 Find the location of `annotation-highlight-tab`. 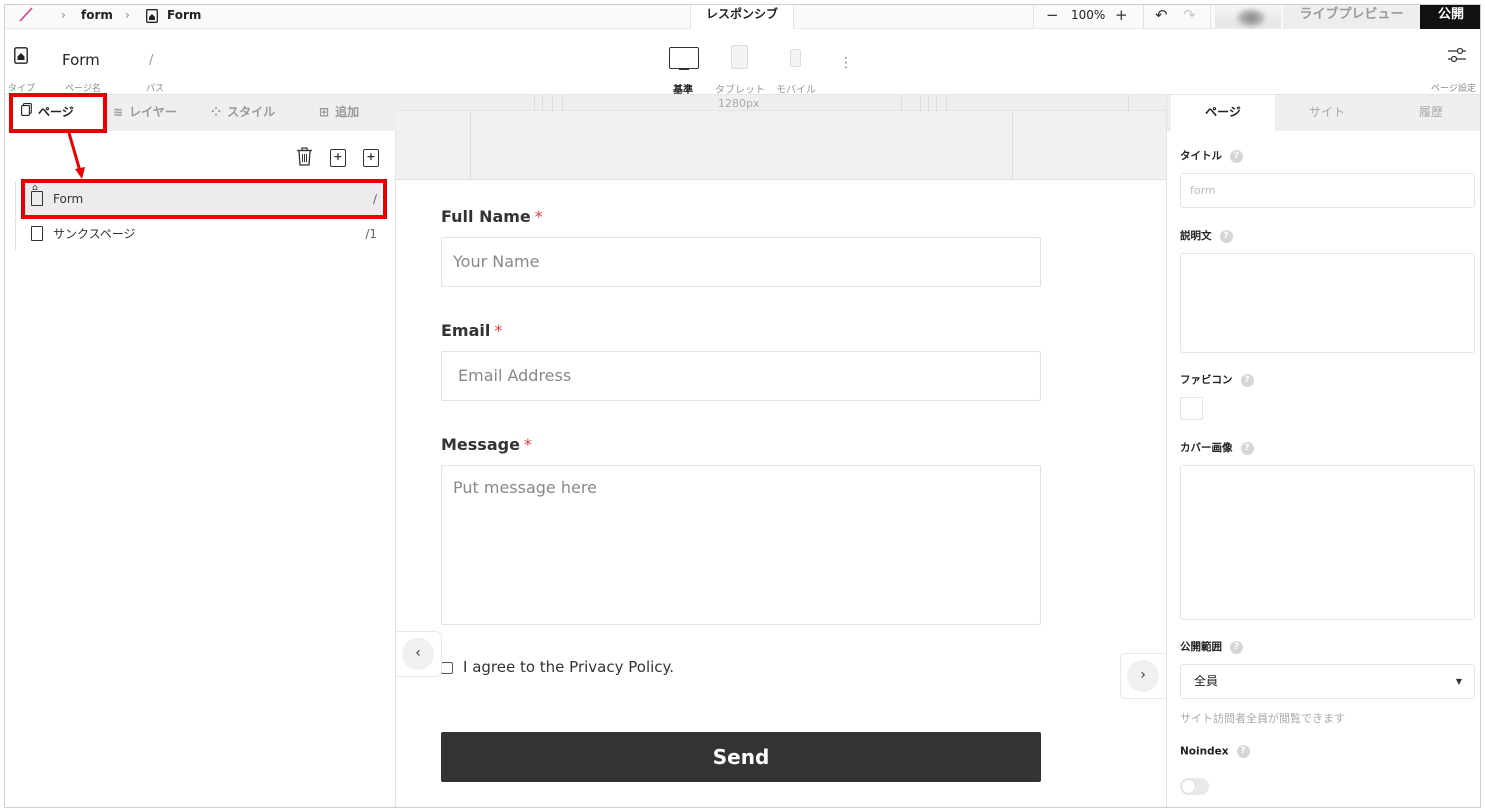

annotation-highlight-tab is located at coordinates (58, 113).